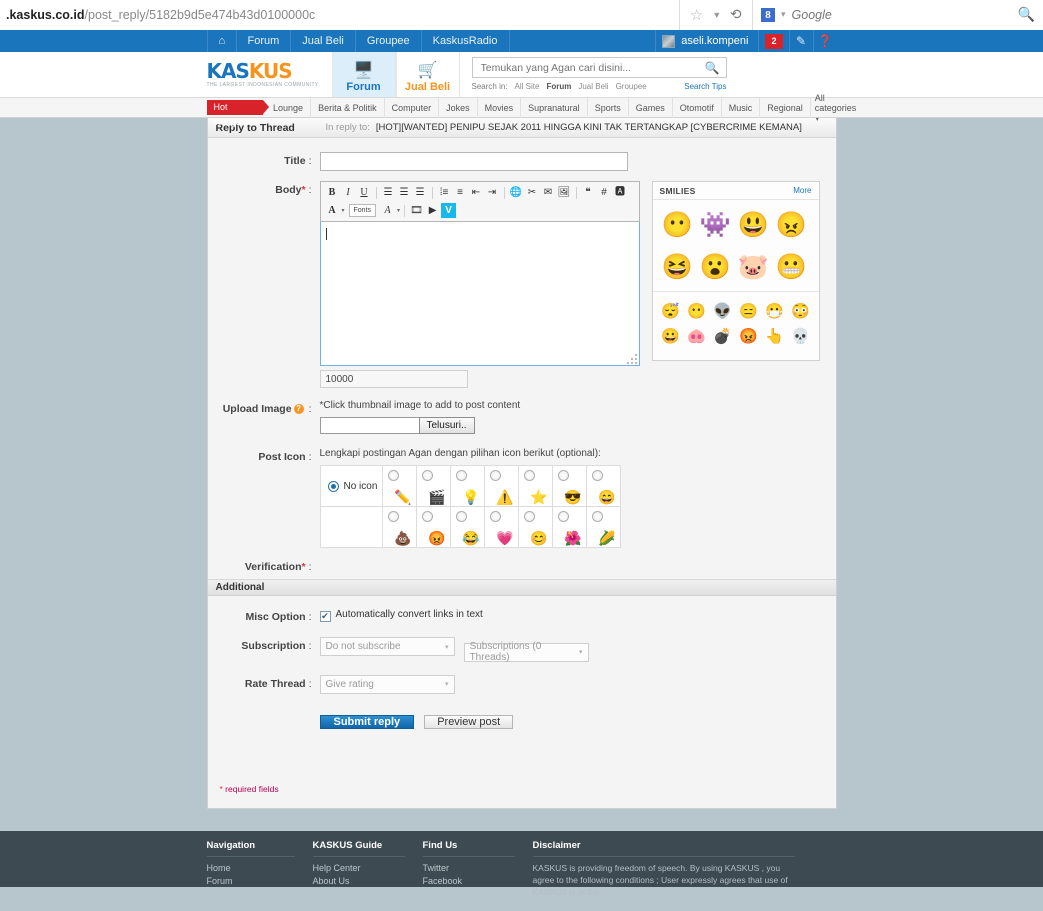 This screenshot has width=1043, height=911. Describe the element at coordinates (387, 210) in the screenshot. I see `font-size-button: A` at that location.